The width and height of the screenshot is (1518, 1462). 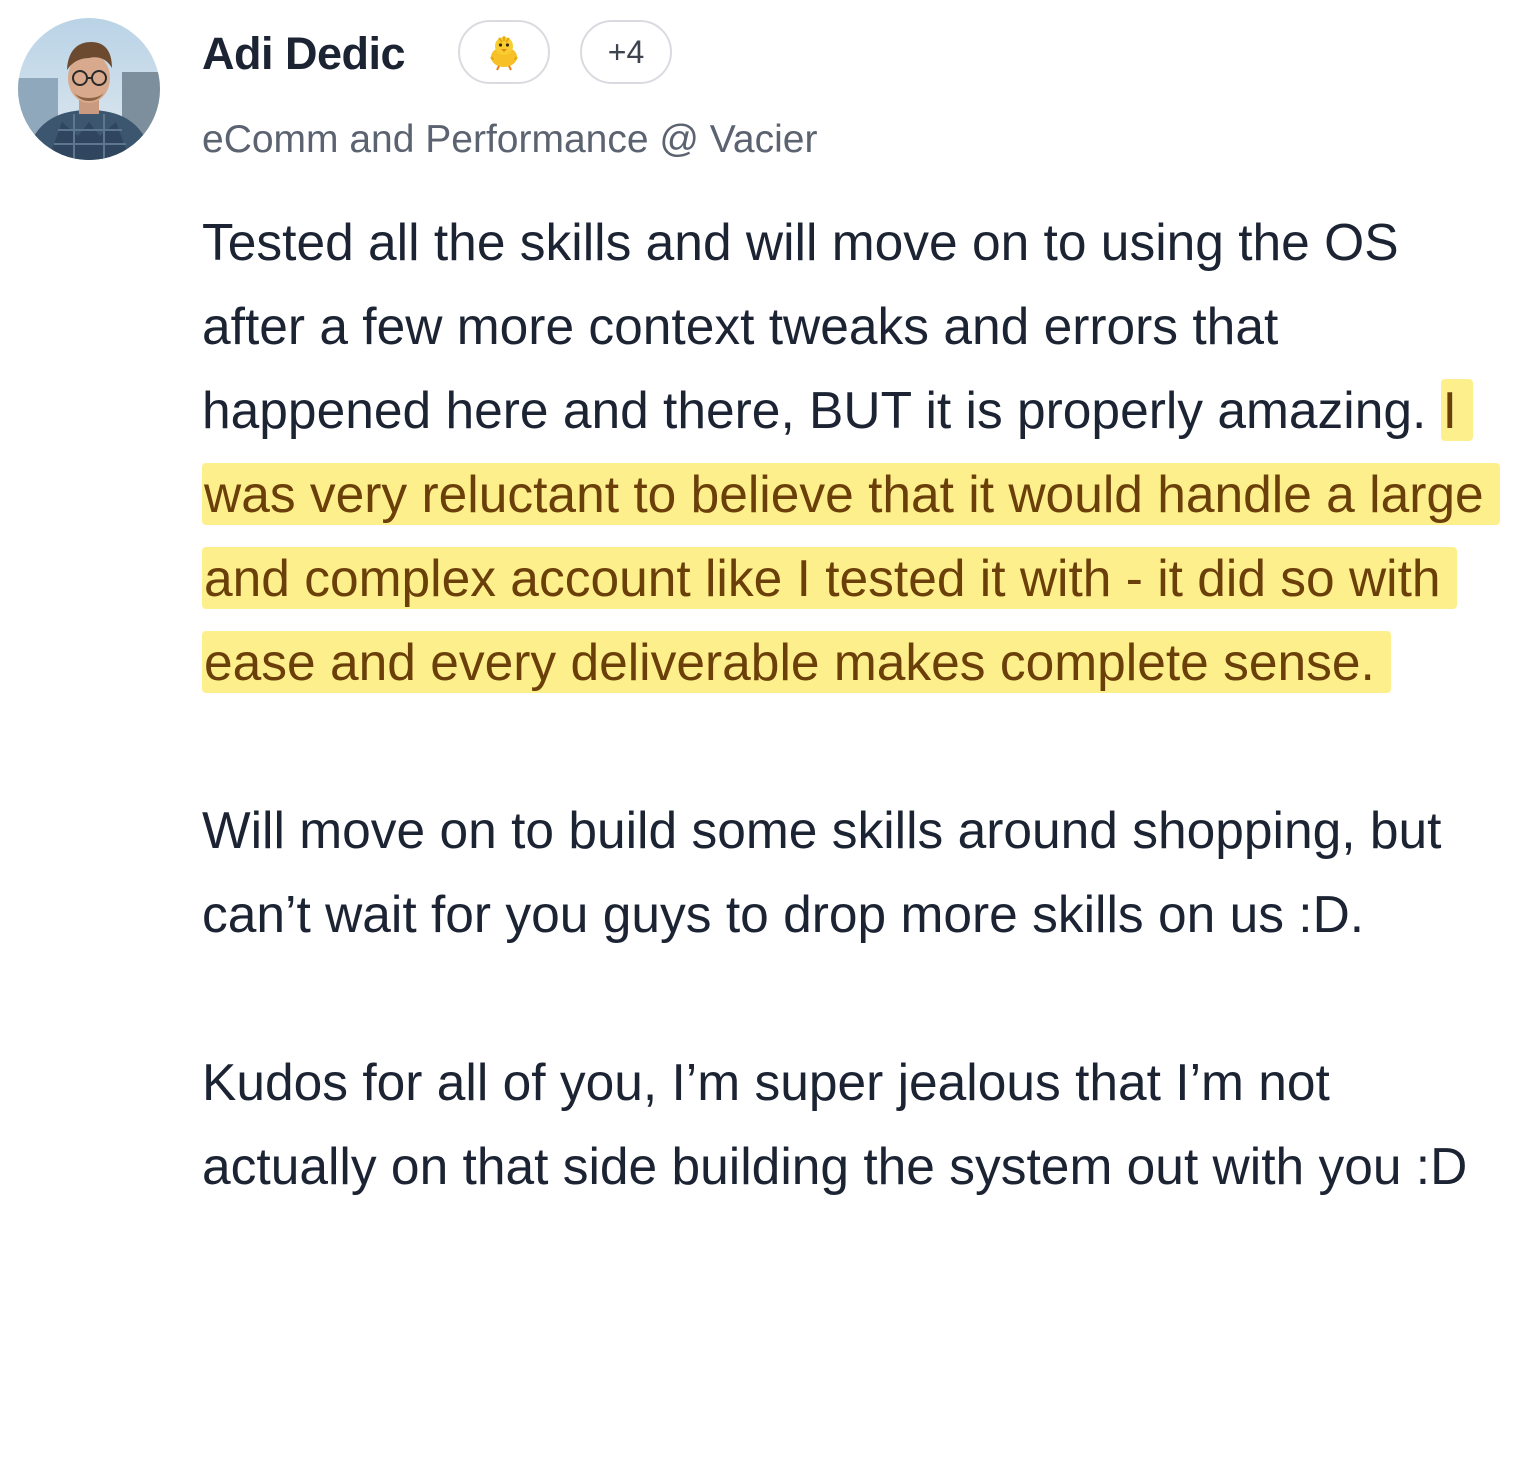 What do you see at coordinates (304, 54) in the screenshot?
I see `author-name: Adi Dedic` at bounding box center [304, 54].